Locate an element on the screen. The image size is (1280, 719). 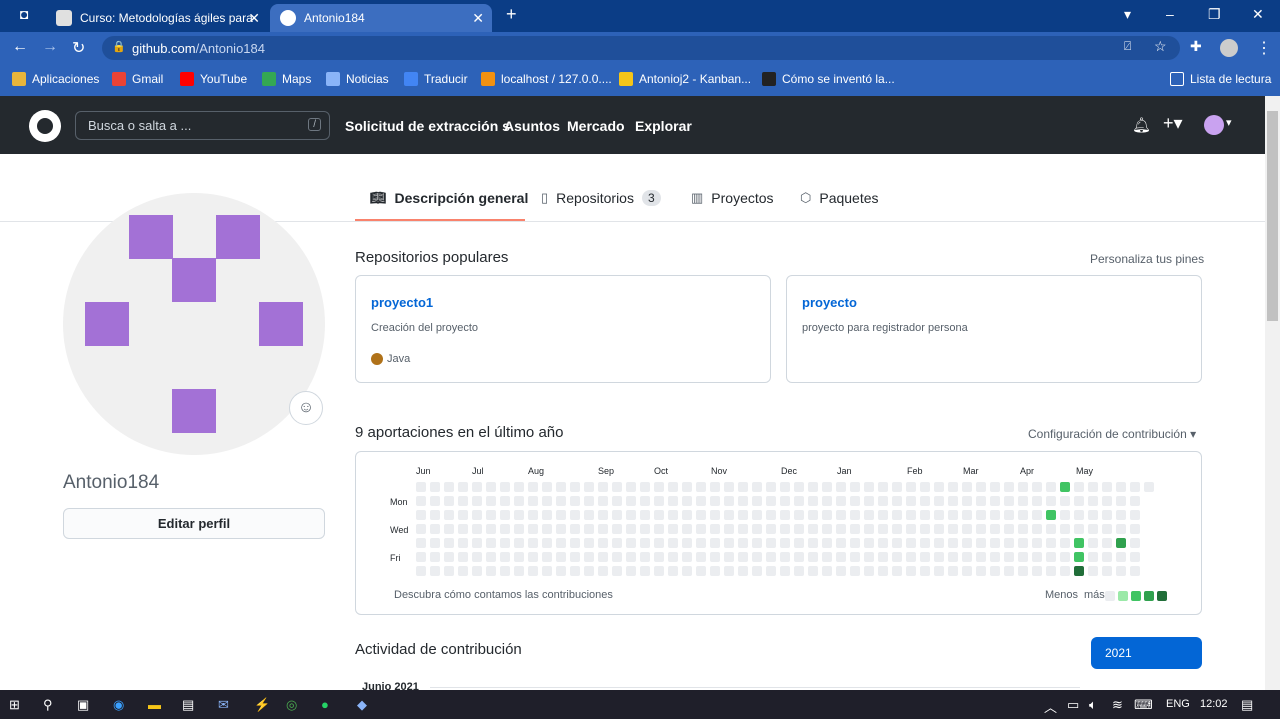
chrome-icon: ◎ is located at coordinates (291, 705).